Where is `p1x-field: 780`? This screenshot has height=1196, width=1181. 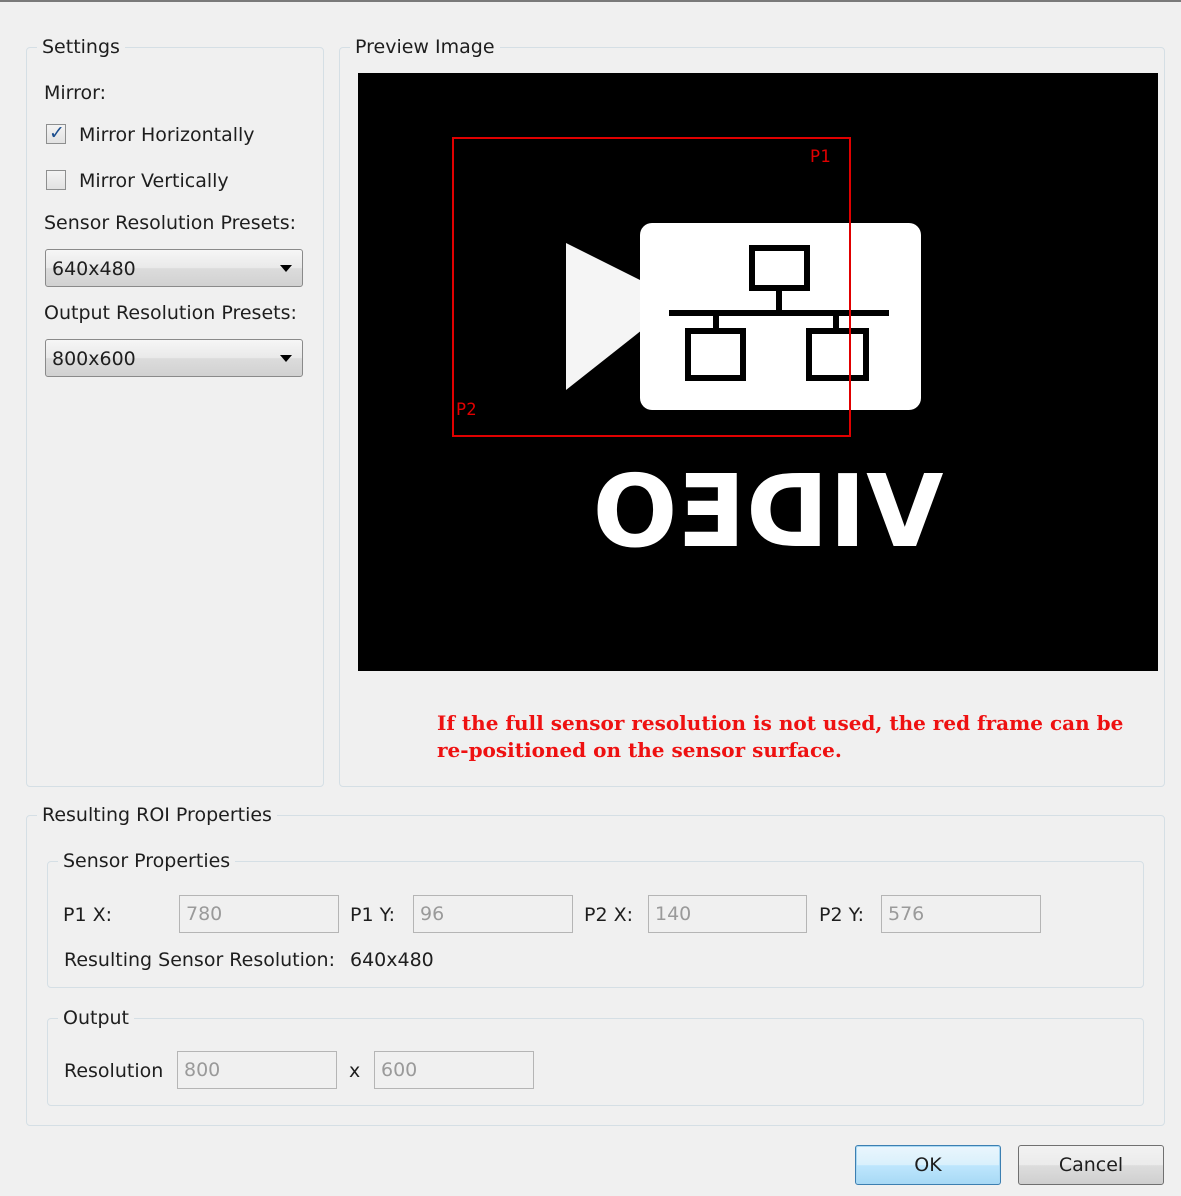 p1x-field: 780 is located at coordinates (259, 914).